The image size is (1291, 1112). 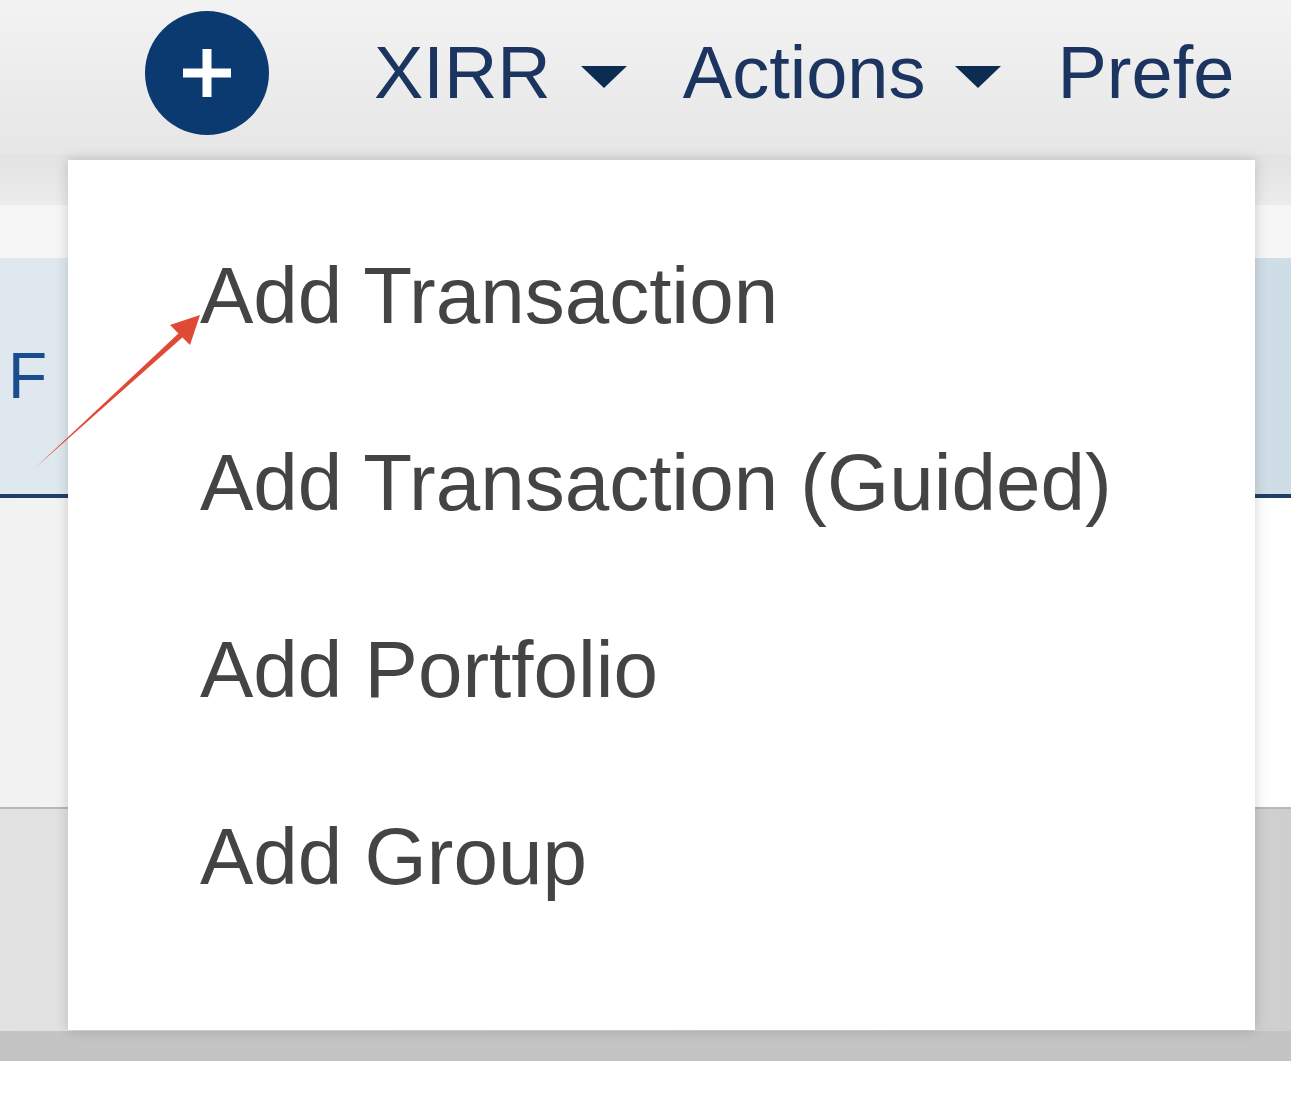 What do you see at coordinates (429, 709) in the screenshot?
I see `menu-item: Add Portfolio` at bounding box center [429, 709].